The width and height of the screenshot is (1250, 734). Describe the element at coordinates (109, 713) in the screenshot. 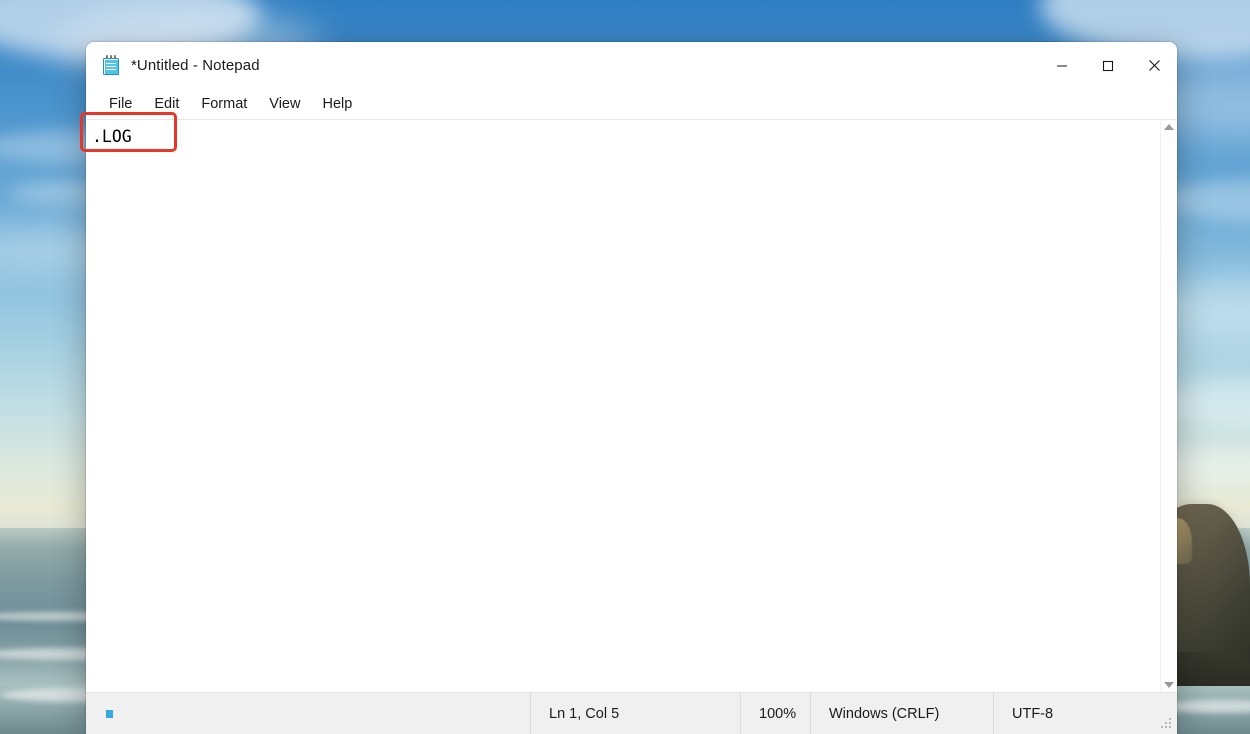

I see `caret-indicator` at that location.